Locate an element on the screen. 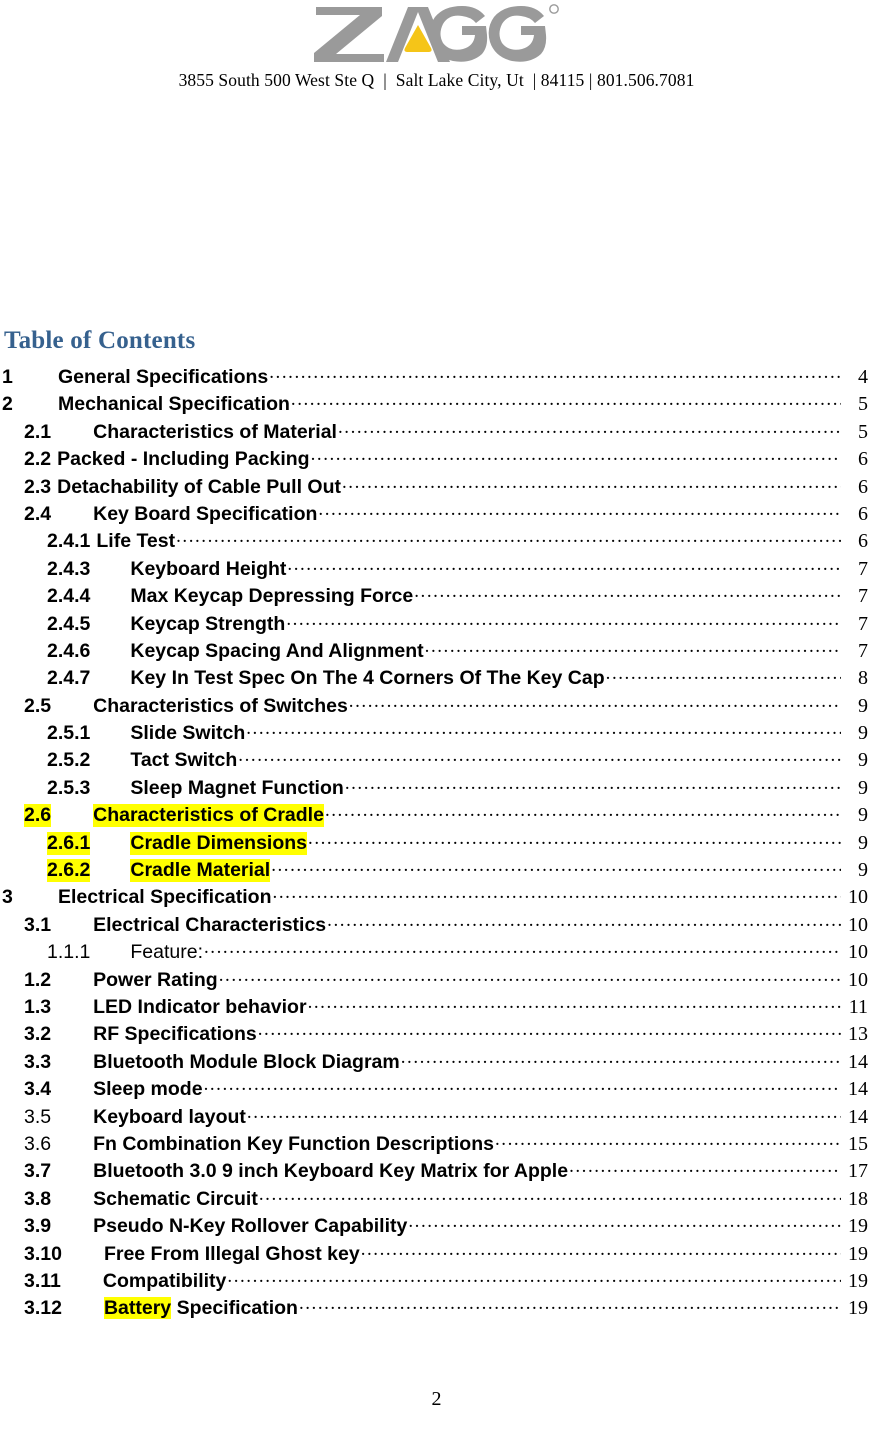  toc-entry-title: Fn Combination Key Function Descriptions is located at coordinates (293, 1143).